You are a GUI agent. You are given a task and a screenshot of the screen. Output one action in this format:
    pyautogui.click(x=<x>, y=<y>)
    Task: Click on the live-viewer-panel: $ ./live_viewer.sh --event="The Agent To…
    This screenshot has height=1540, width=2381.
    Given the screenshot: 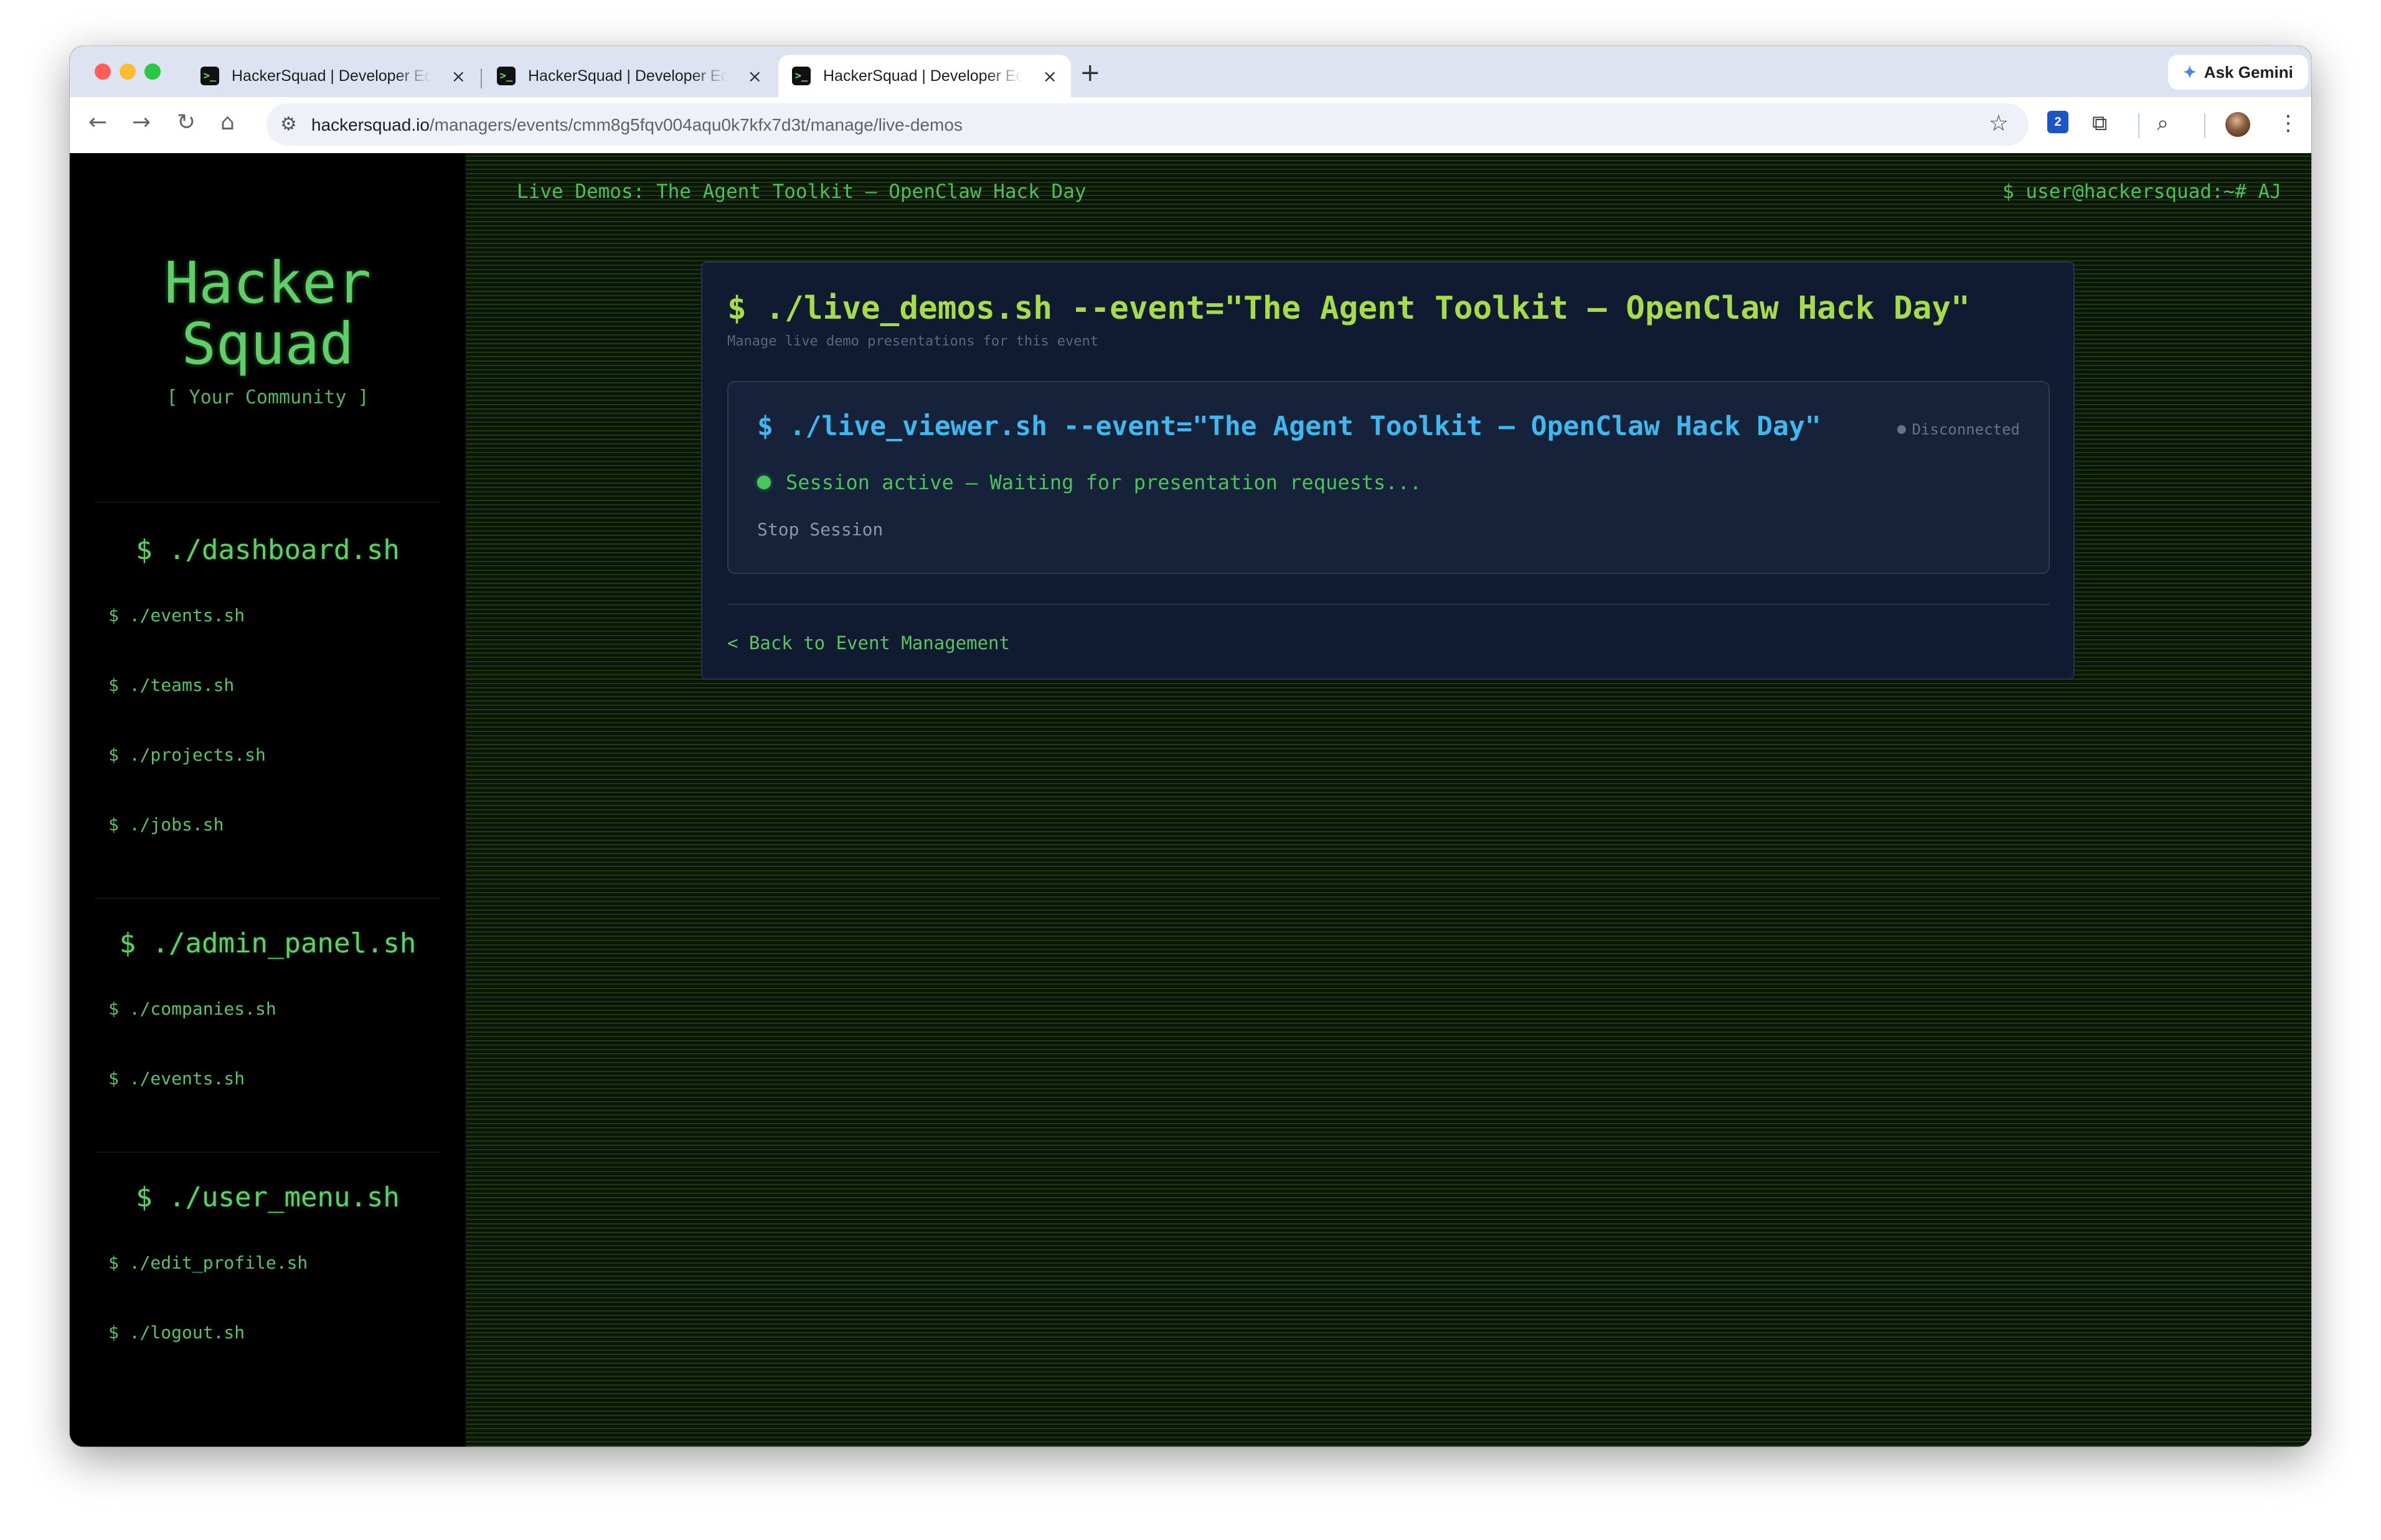 What is the action you would take?
    pyautogui.click(x=1388, y=477)
    